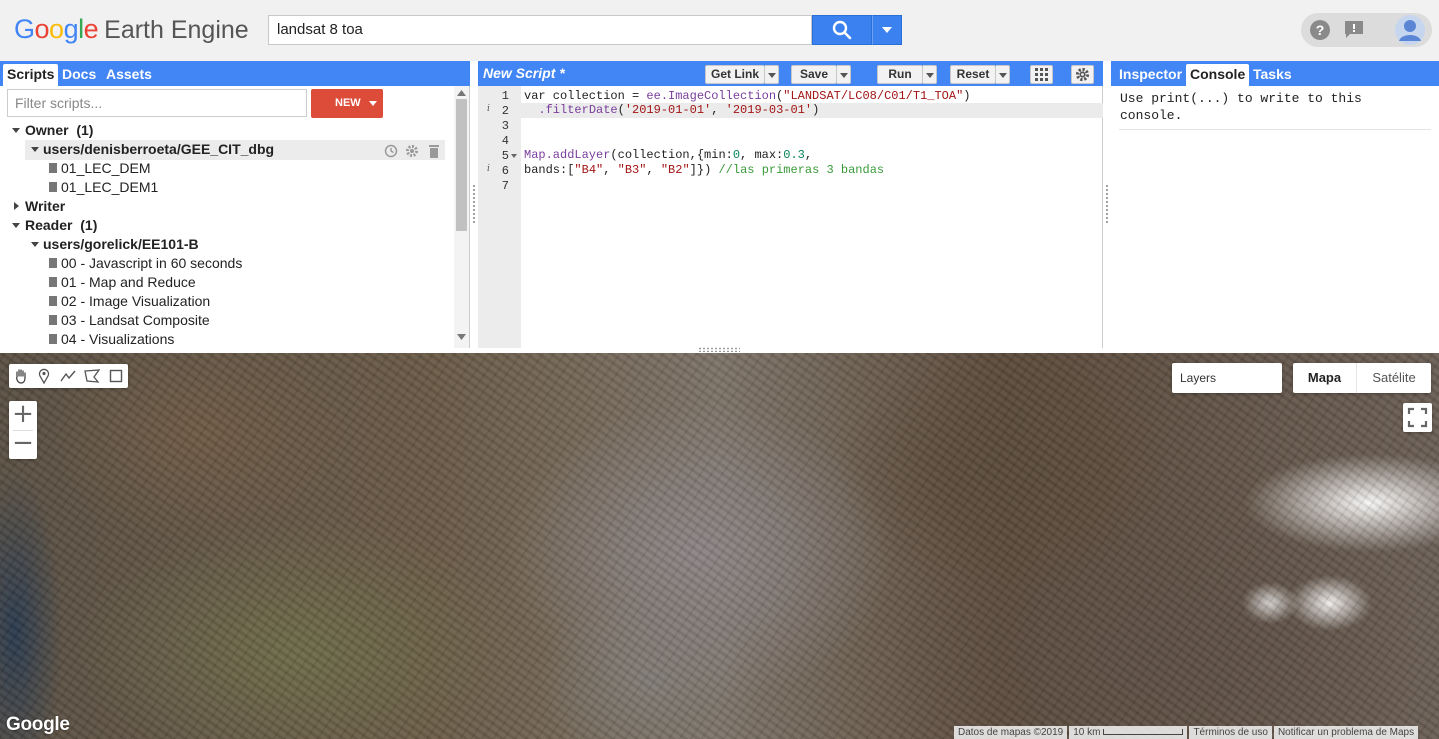  I want to click on code-token: 0, so click(736, 155).